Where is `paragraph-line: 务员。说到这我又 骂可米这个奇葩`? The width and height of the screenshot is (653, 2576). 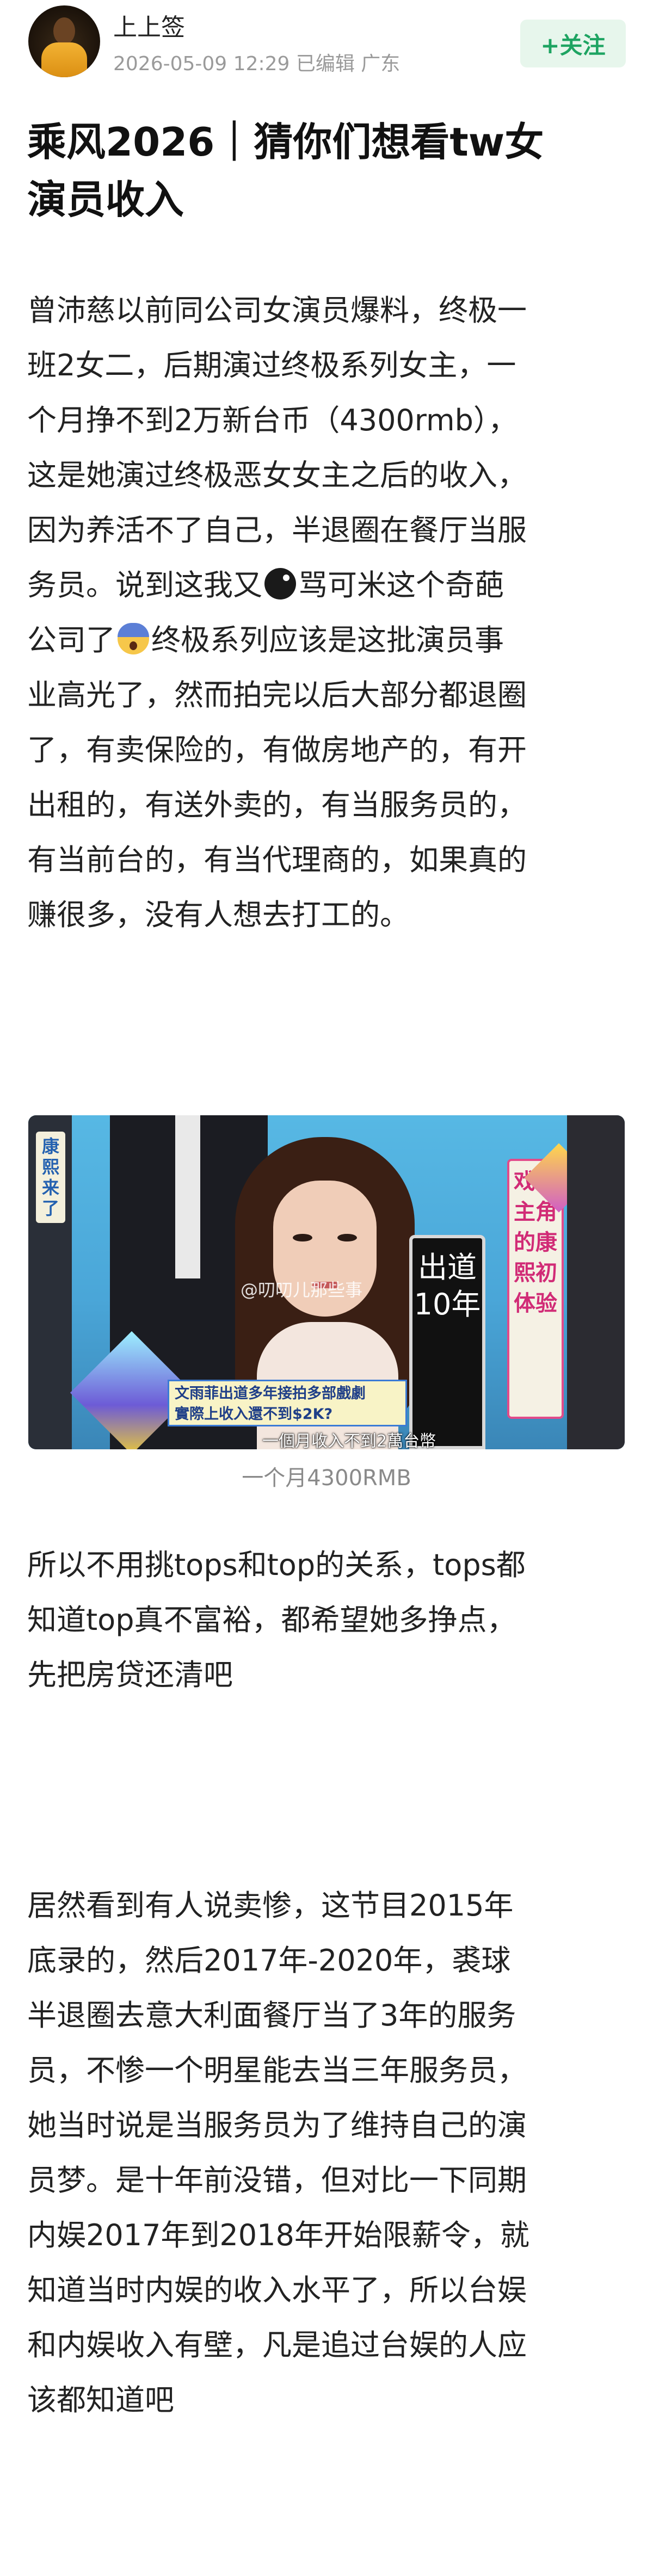
paragraph-line: 务员。说到这我又 骂可米这个奇葩 is located at coordinates (329, 586).